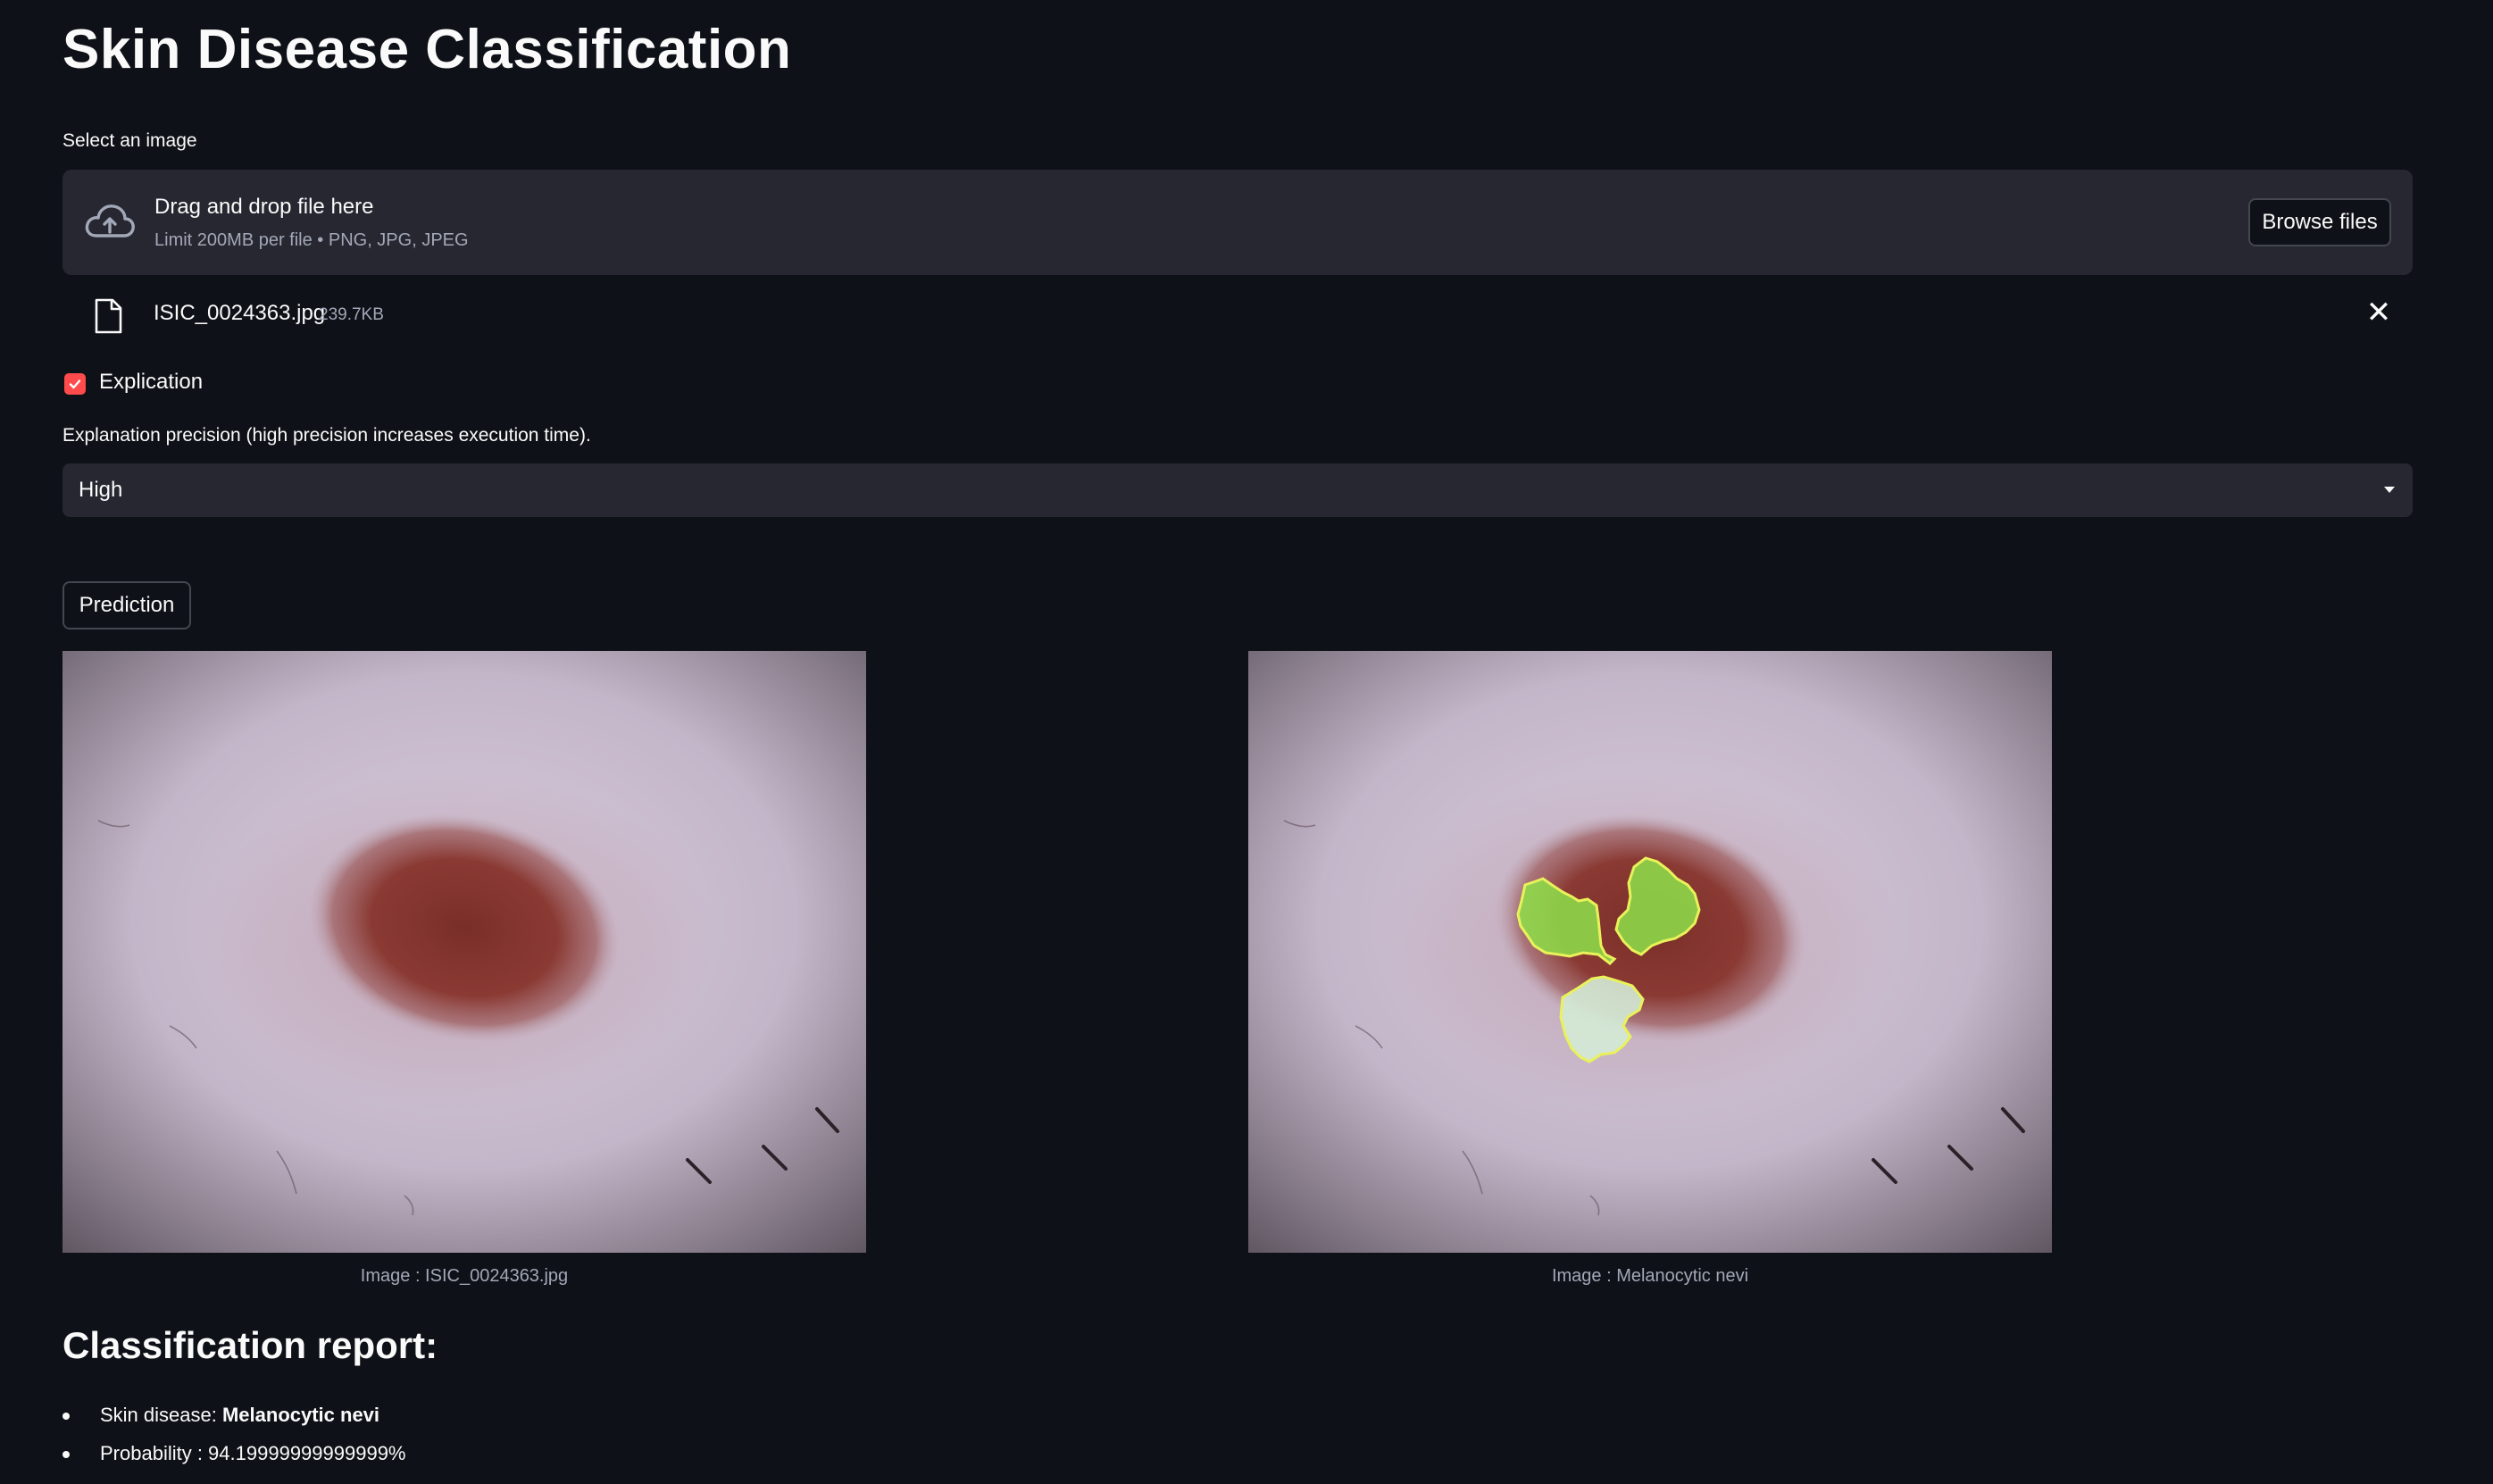  Describe the element at coordinates (110, 221) in the screenshot. I see `cloud-upload-icon` at that location.